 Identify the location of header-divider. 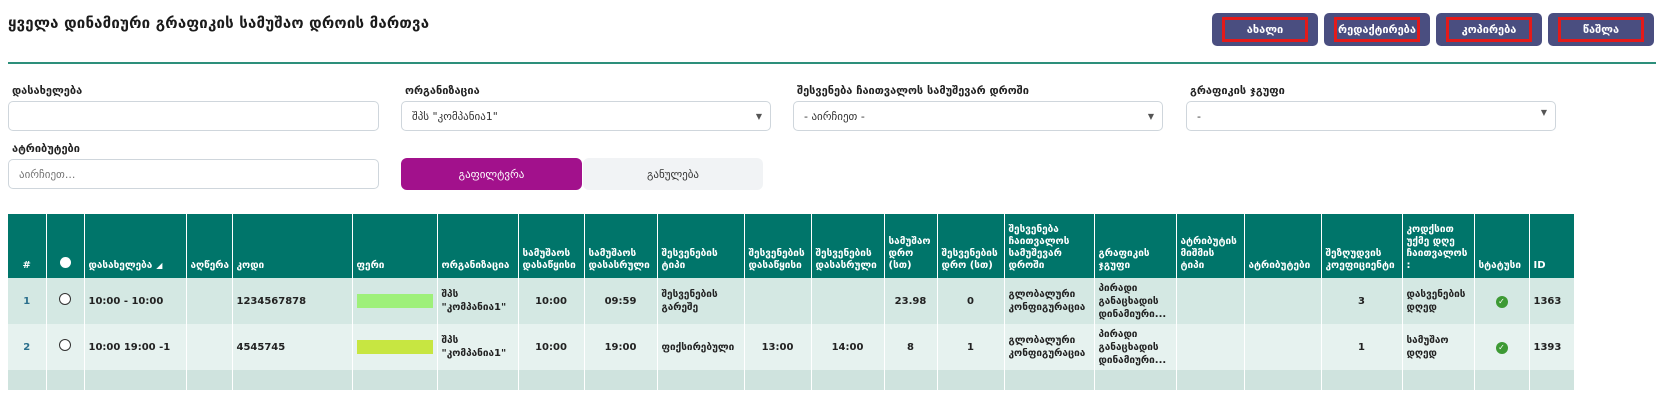
(832, 63).